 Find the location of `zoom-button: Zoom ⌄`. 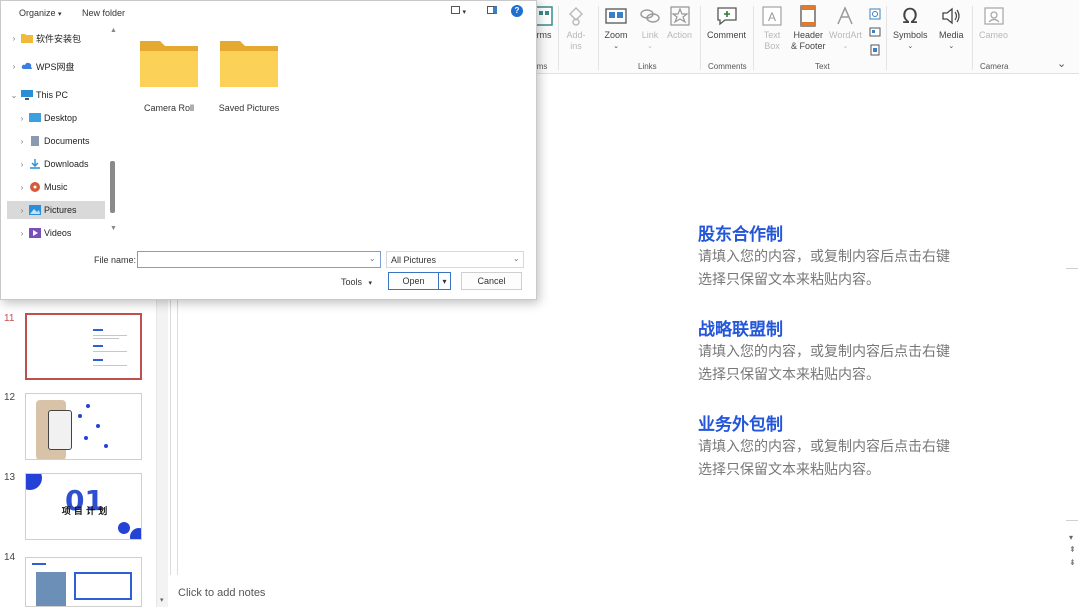

zoom-button: Zoom ⌄ is located at coordinates (616, 28).